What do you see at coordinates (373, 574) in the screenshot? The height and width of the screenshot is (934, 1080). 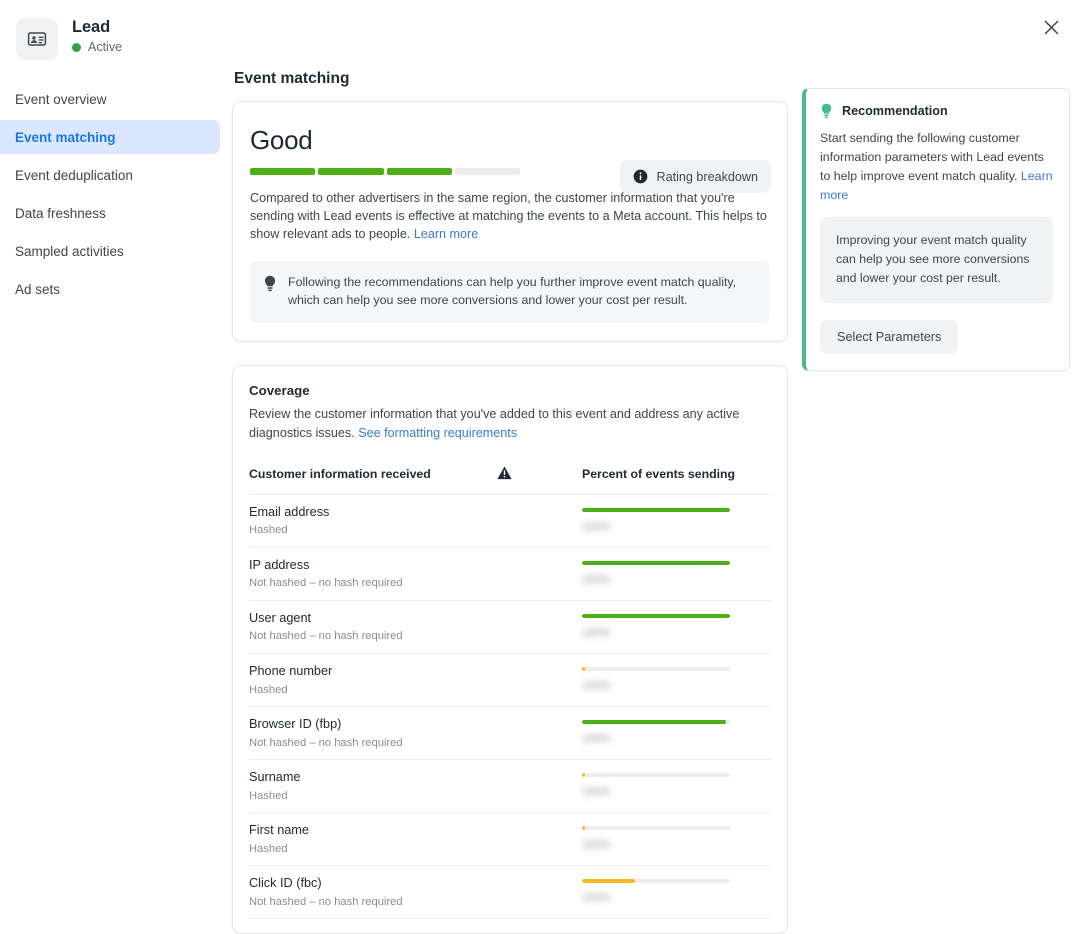 I see `parameter-cell: IP address Not hashed – no hash required` at bounding box center [373, 574].